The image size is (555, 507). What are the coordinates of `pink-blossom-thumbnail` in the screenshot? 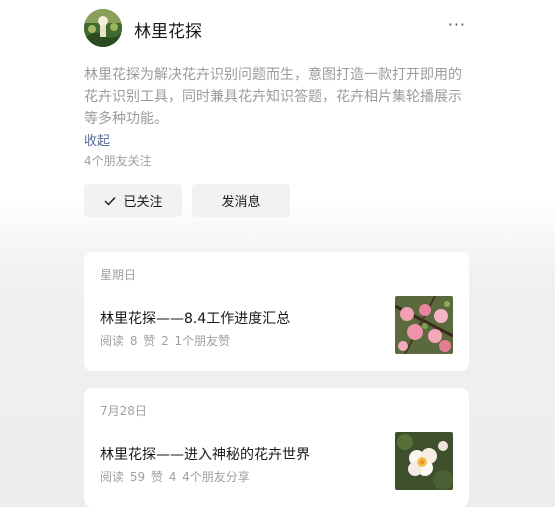 It's located at (424, 325).